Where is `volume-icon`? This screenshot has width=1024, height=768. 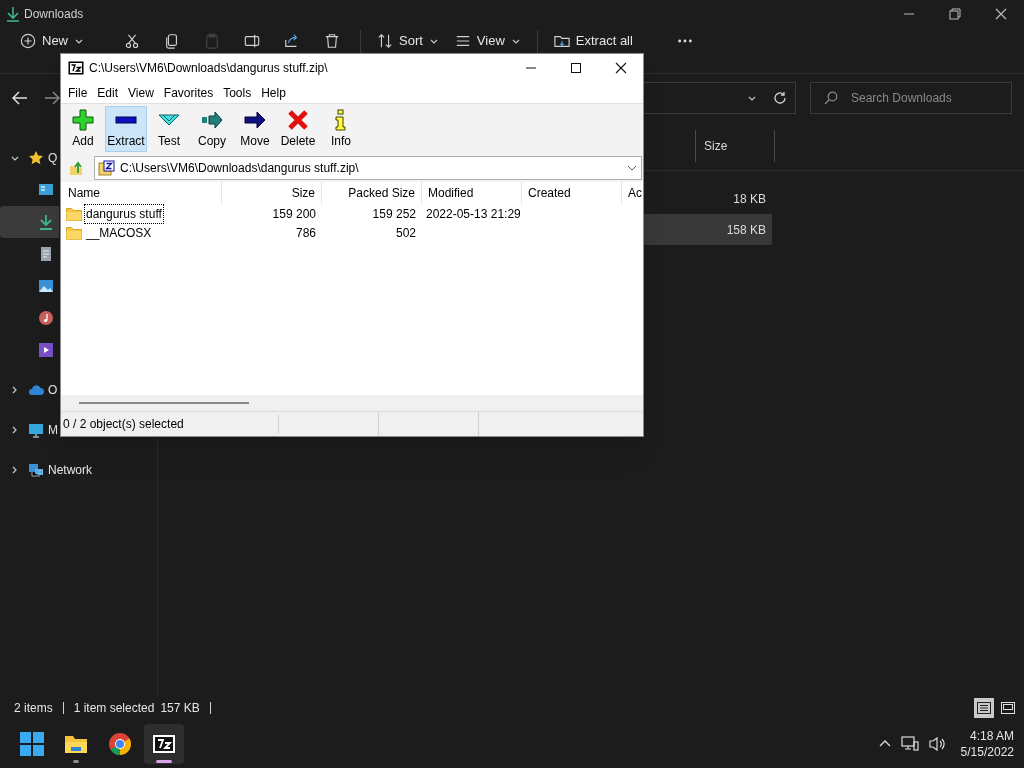
volume-icon is located at coordinates (937, 744).